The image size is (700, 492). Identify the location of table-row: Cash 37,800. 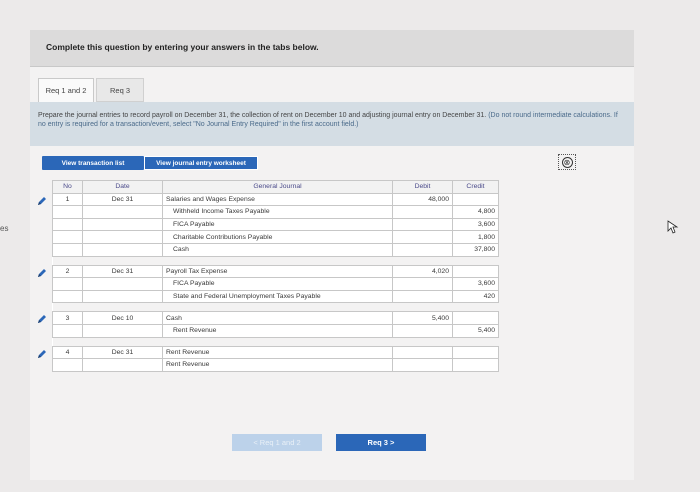
(275, 249).